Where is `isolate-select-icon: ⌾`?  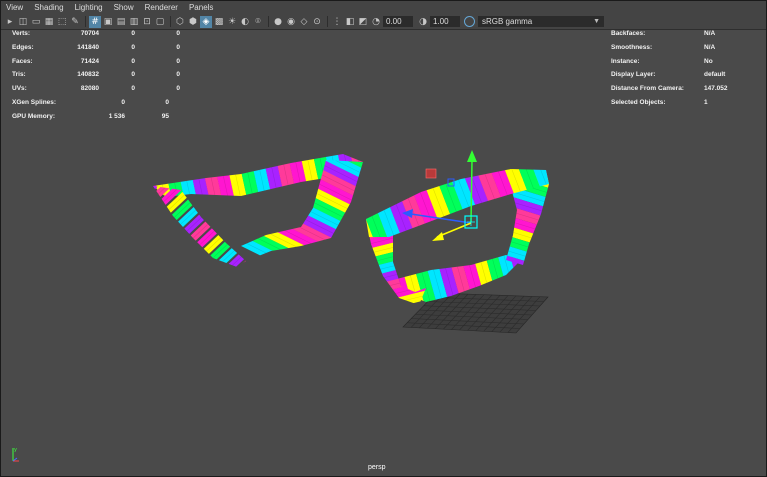
isolate-select-icon: ⌾ is located at coordinates (258, 22).